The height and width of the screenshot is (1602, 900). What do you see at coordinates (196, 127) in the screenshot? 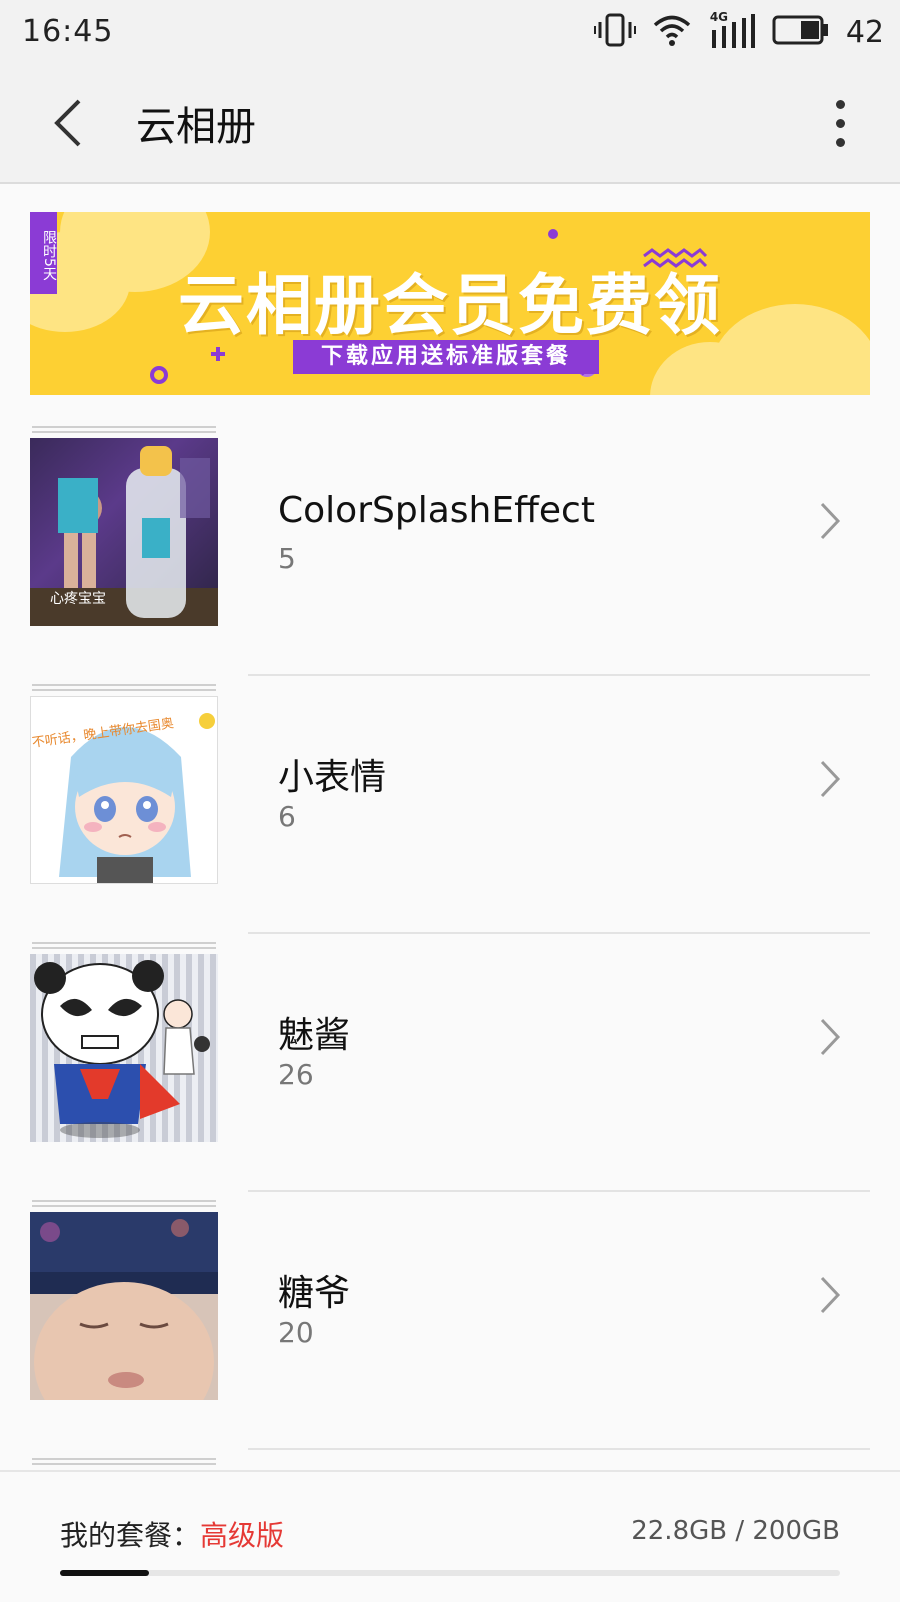
I see `page-title: 云相册` at bounding box center [196, 127].